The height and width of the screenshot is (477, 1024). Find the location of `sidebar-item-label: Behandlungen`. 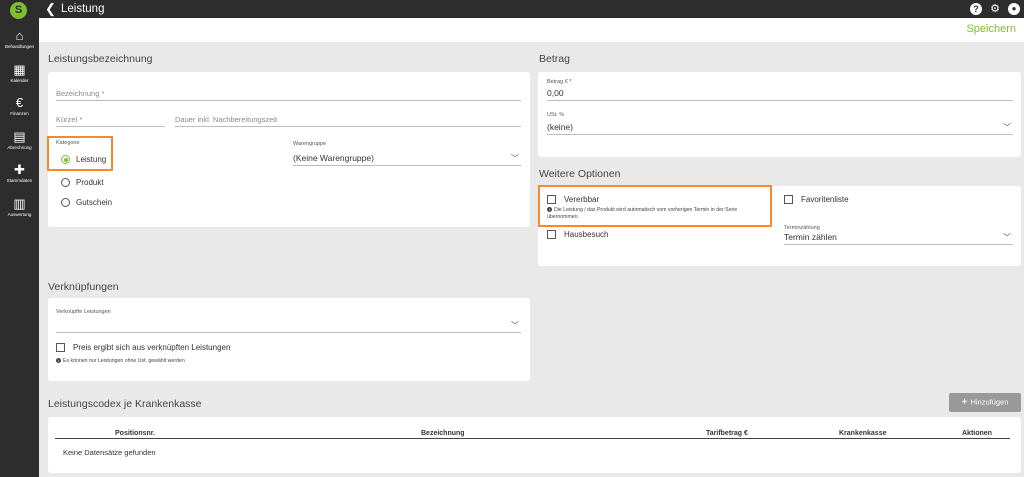

sidebar-item-label: Behandlungen is located at coordinates (19, 46).